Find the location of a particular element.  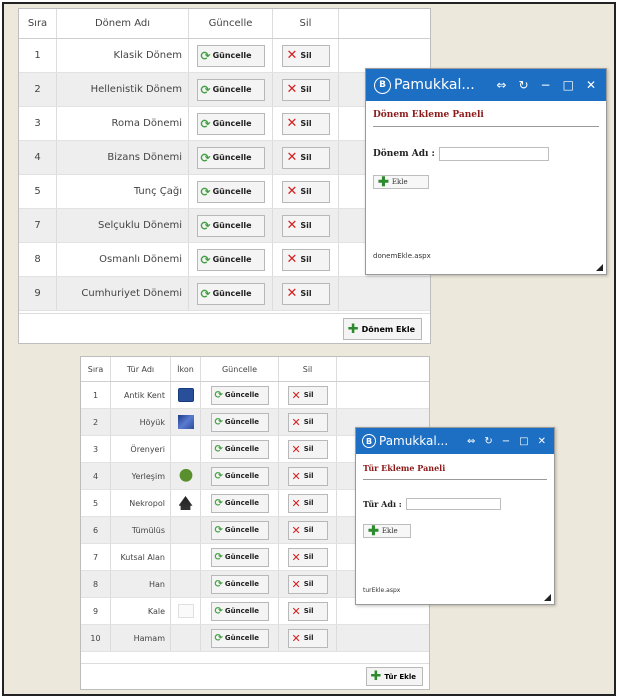

add-period-button: ✚ Dönem Ekle is located at coordinates (382, 329).